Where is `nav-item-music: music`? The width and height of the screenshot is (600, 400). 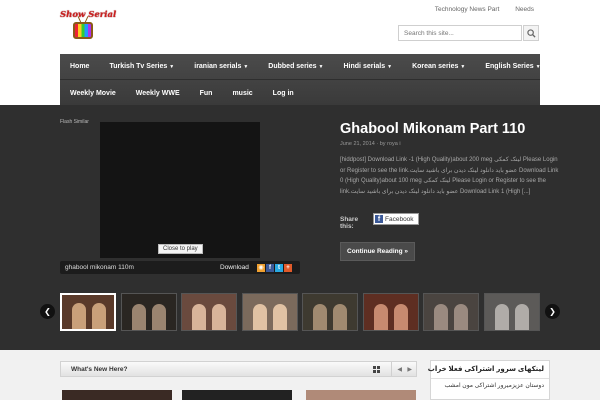 nav-item-music: music is located at coordinates (242, 93).